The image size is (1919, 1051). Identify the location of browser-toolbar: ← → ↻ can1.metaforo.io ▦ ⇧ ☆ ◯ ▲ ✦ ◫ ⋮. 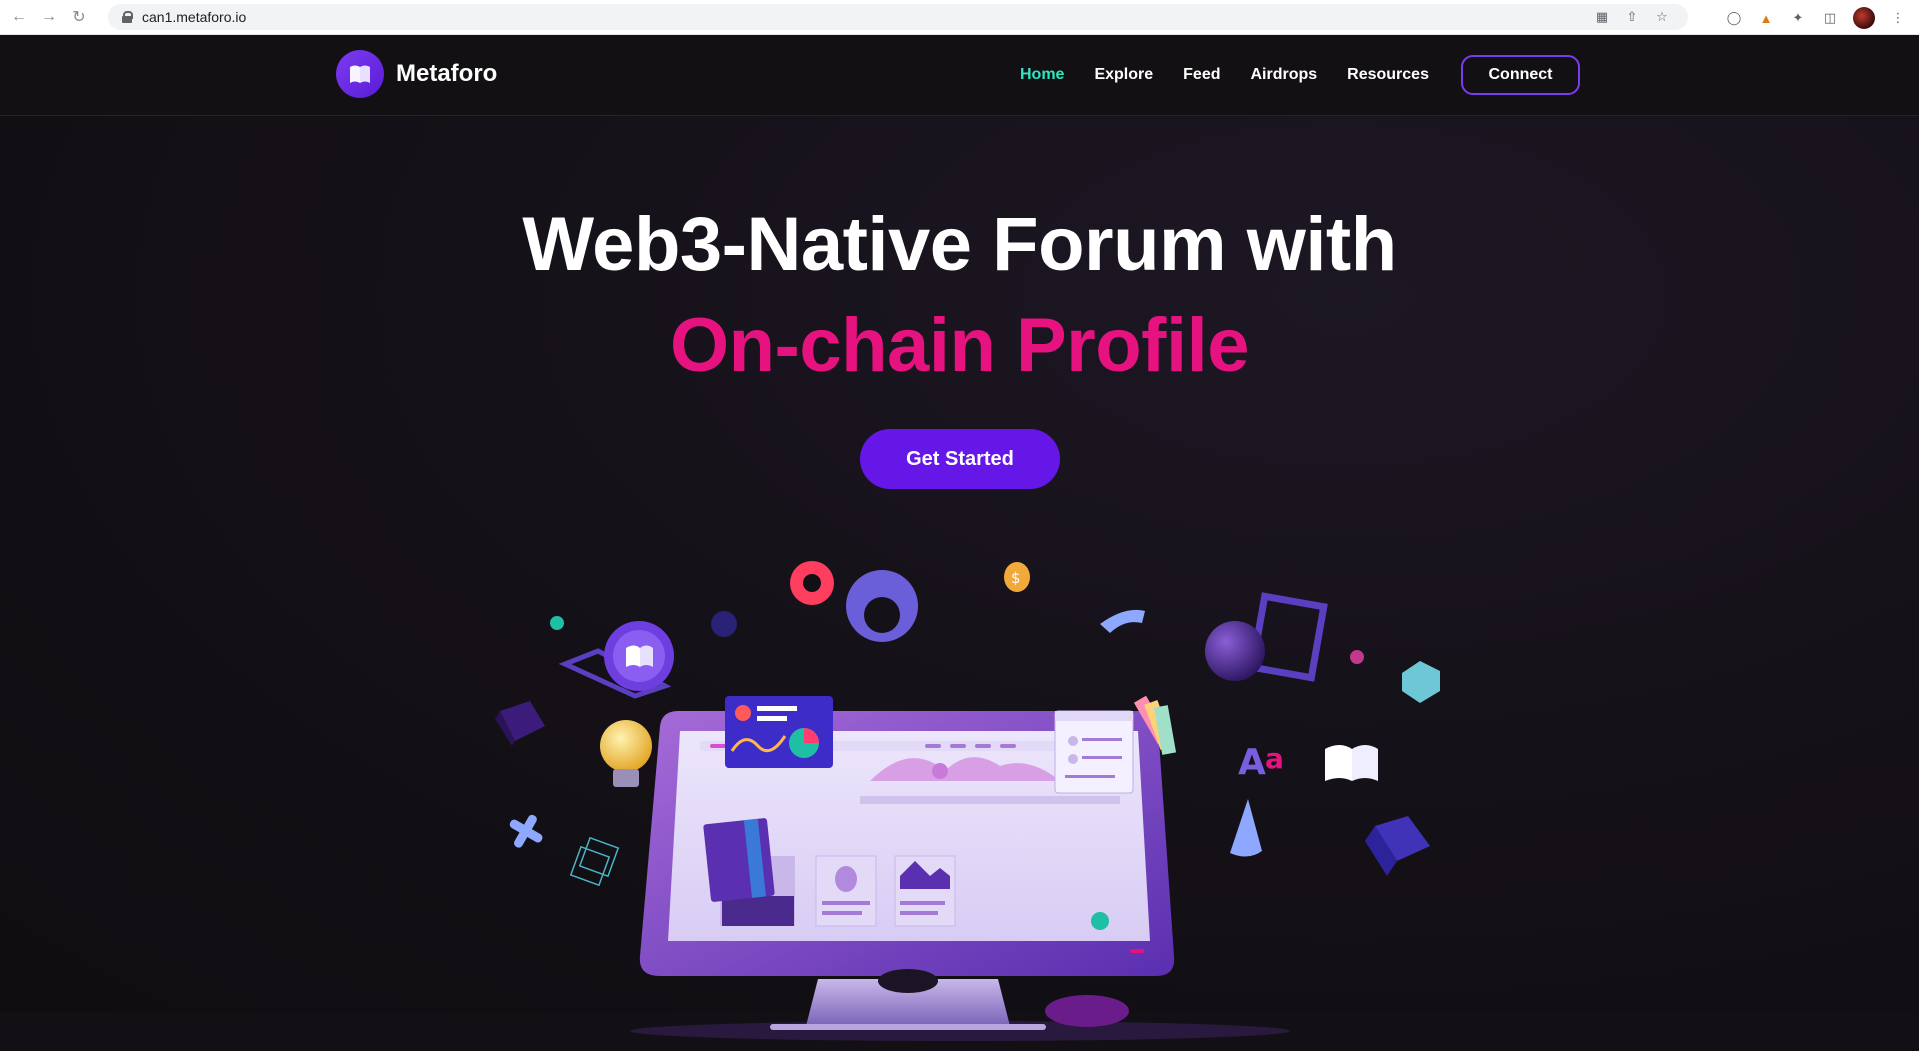
(959, 17).